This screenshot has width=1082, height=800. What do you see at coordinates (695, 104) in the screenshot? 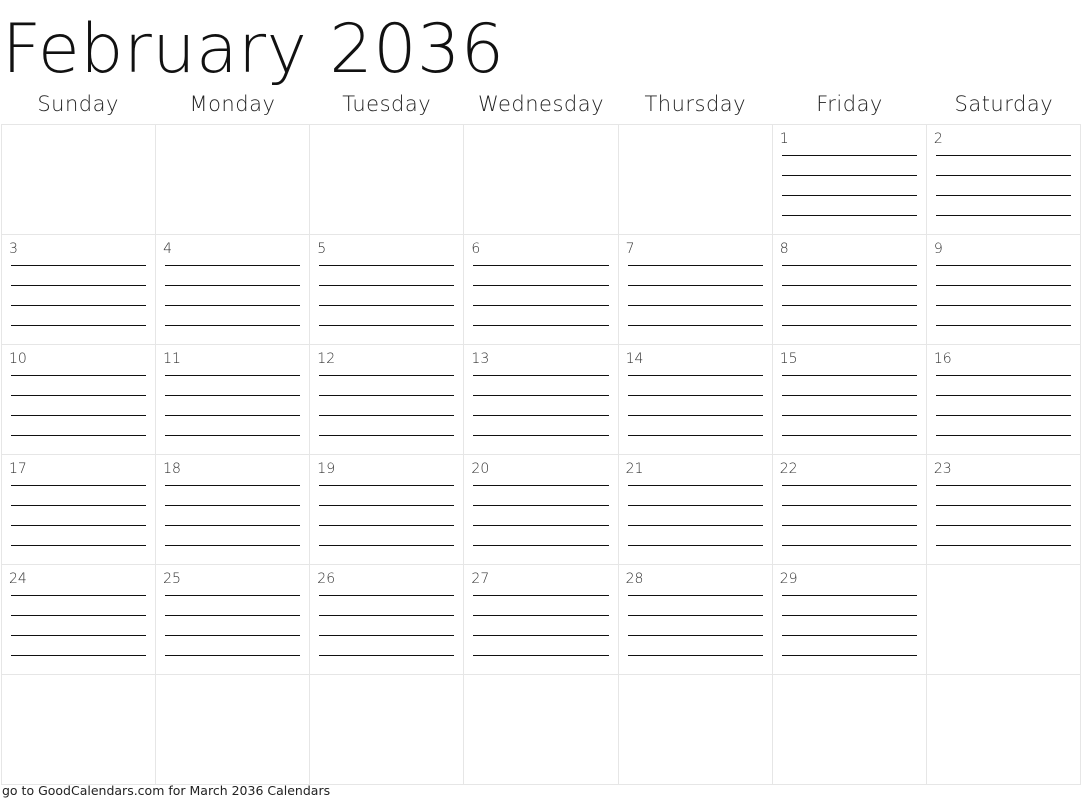
I see `weekday-thursday: Thursday` at bounding box center [695, 104].